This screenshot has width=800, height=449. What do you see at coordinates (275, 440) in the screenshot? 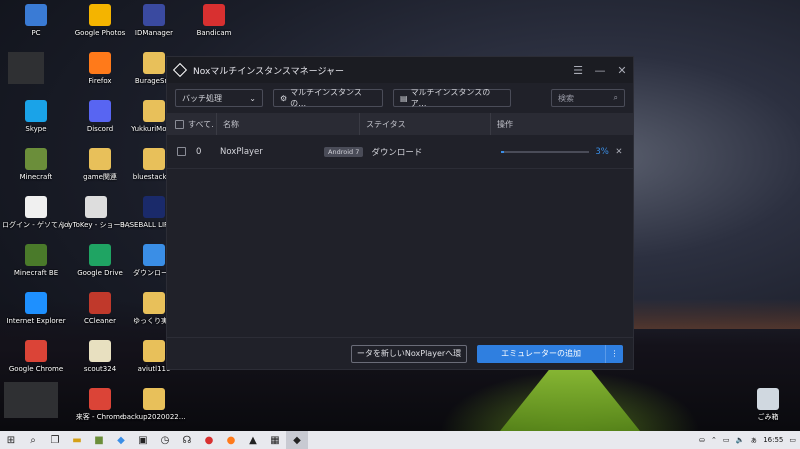
I see `idmanager-icon: ▦` at bounding box center [275, 440].